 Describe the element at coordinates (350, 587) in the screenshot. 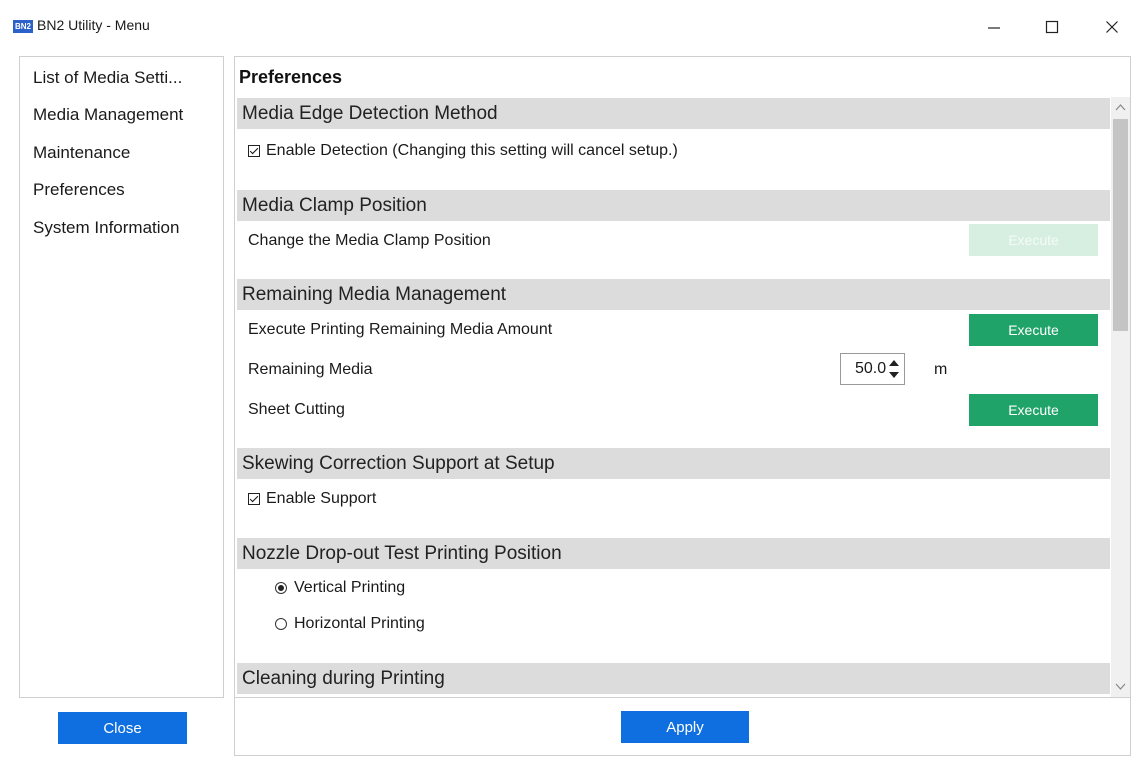

I see `radio-label: Vertical Printing` at that location.